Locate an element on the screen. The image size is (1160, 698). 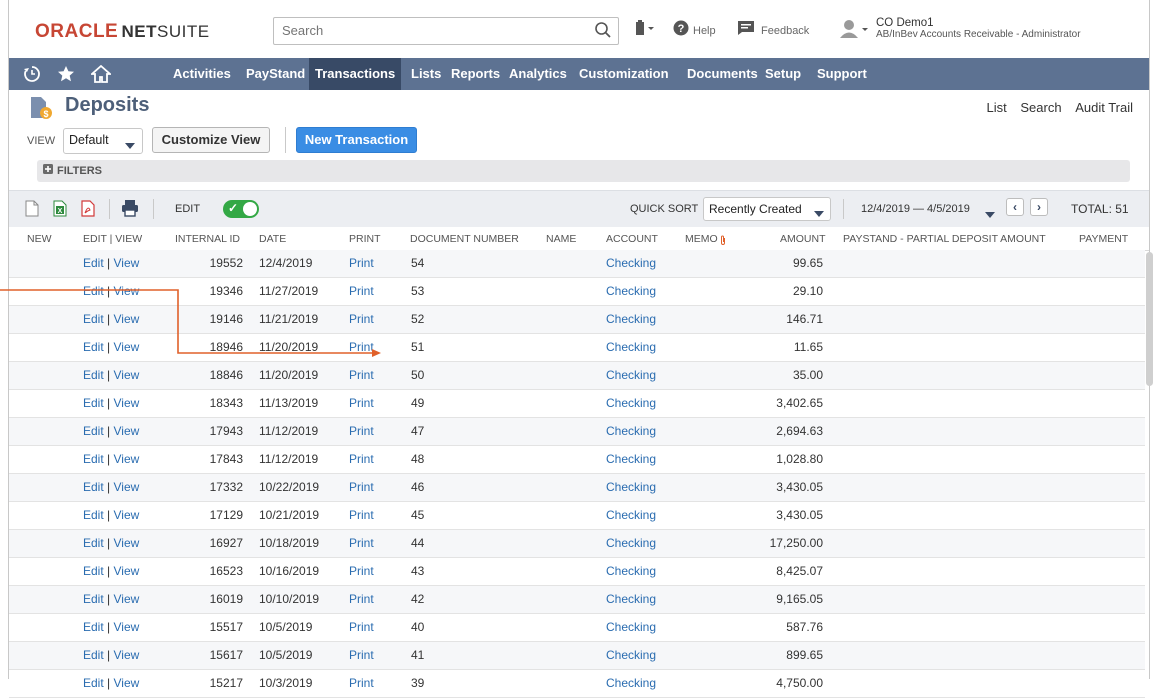
date-range-select: 12/4/2019 — 4/5/2019 is located at coordinates (915, 209).